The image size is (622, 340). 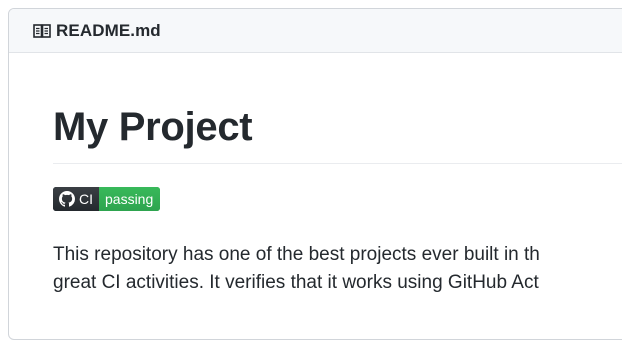 What do you see at coordinates (76, 199) in the screenshot?
I see `badge-label-section: CI` at bounding box center [76, 199].